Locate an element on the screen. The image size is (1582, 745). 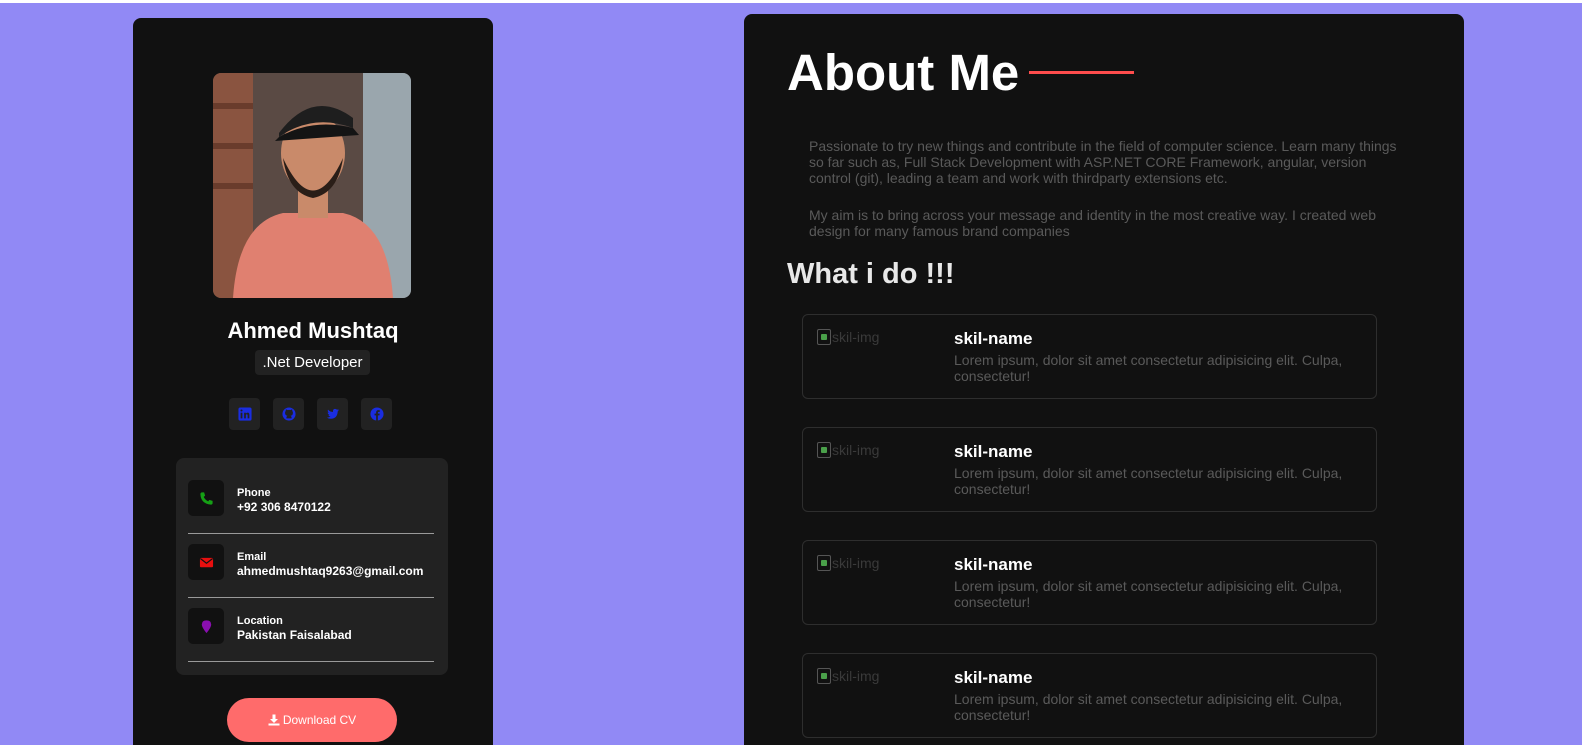
map-pin-icon is located at coordinates (206, 626).